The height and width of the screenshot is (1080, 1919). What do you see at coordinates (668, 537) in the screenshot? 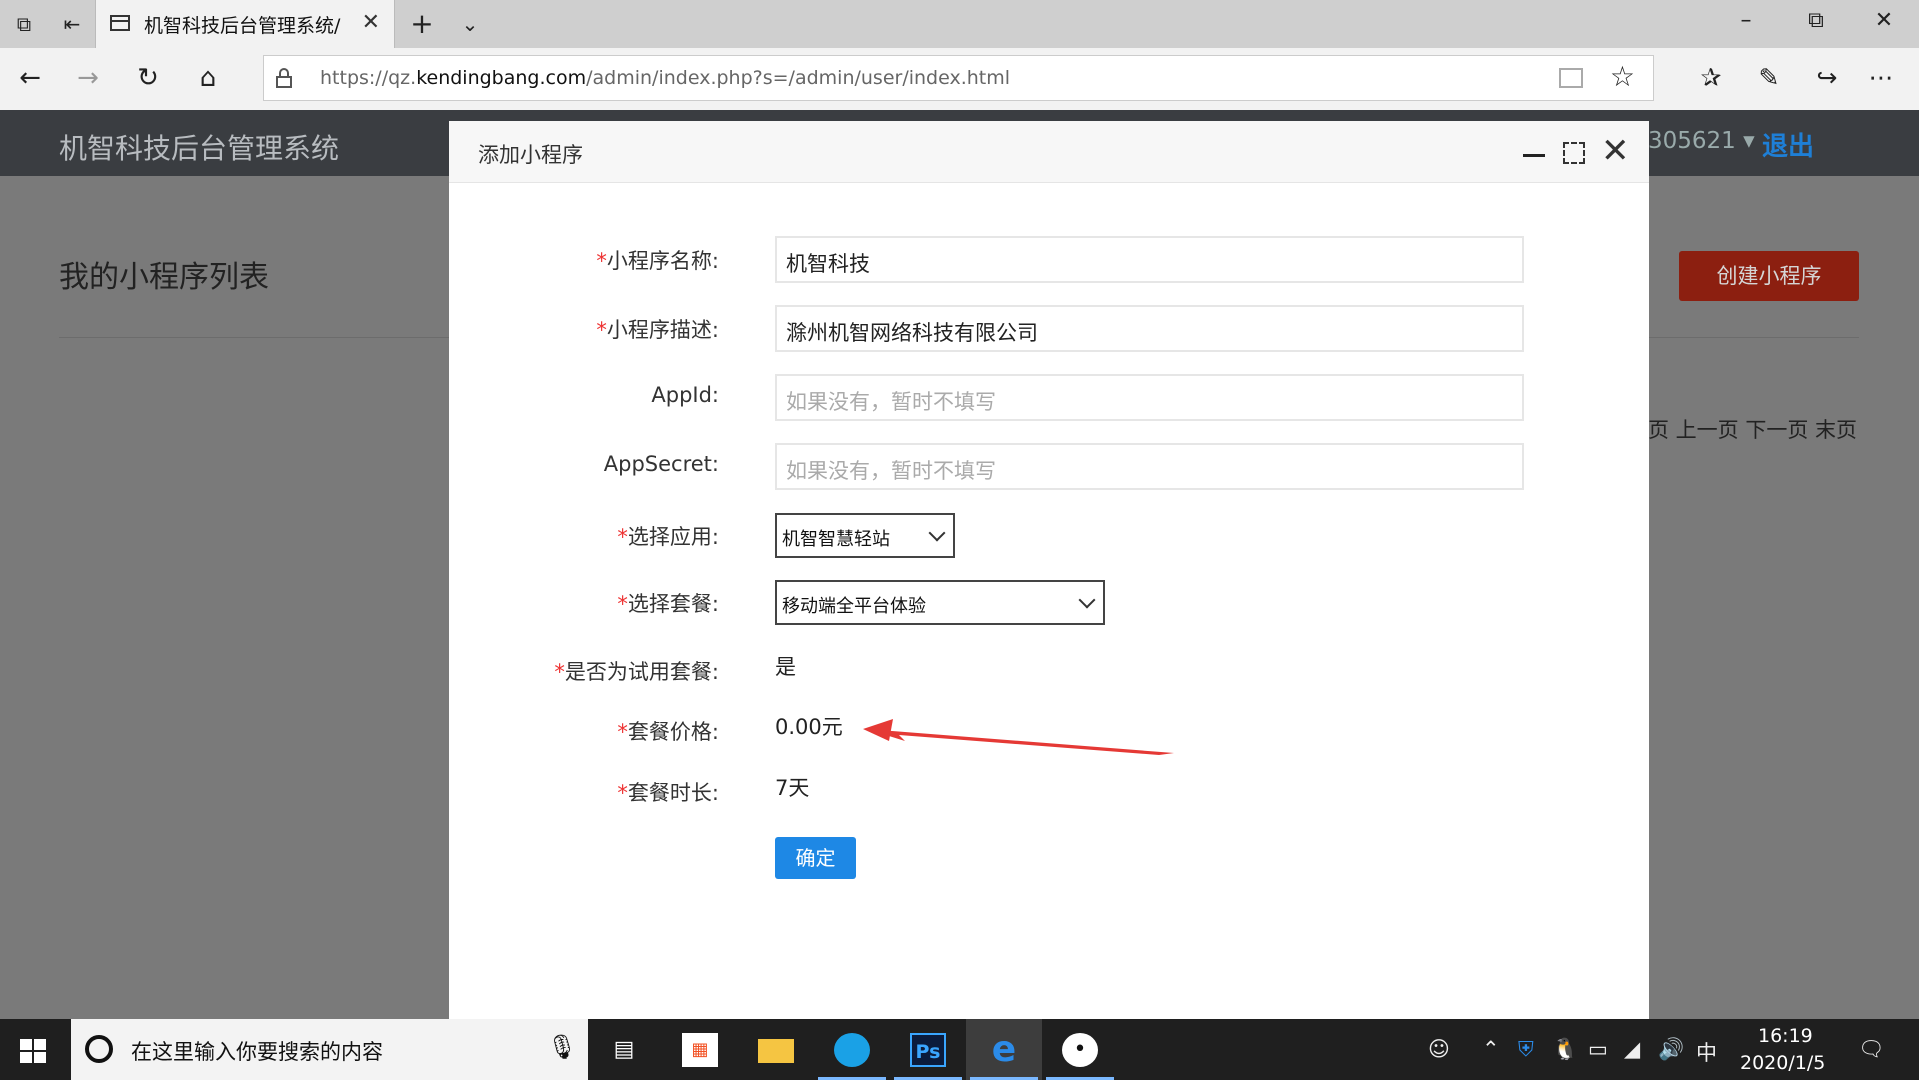
I see `select-app-label: *选择应用:` at bounding box center [668, 537].